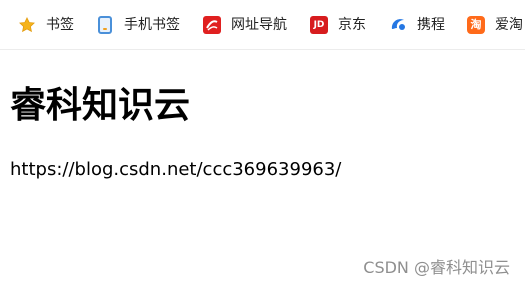 The width and height of the screenshot is (525, 287). Describe the element at coordinates (27, 25) in the screenshot. I see `star-icon` at that location.